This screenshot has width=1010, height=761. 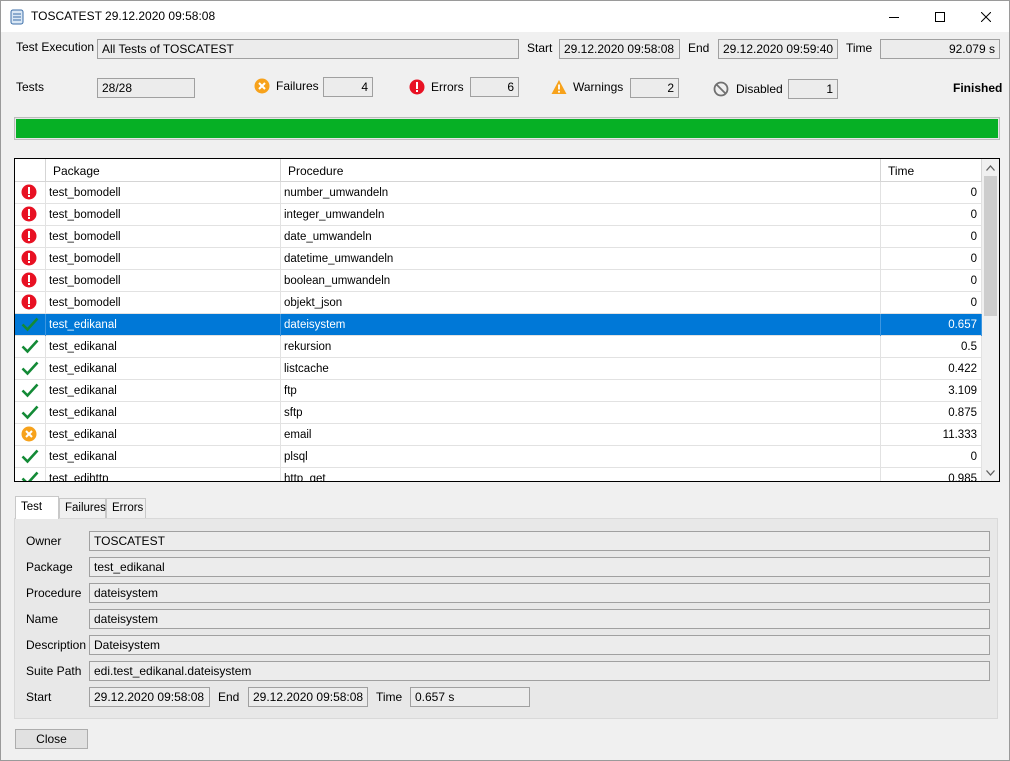 What do you see at coordinates (619, 49) in the screenshot?
I see `start-field: 29.12.2020 09:58:08` at bounding box center [619, 49].